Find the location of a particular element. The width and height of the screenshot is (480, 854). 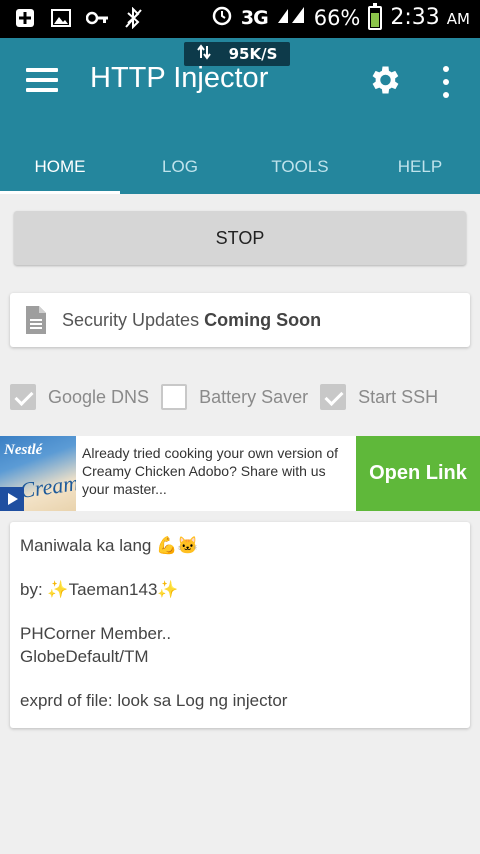

battery-icon is located at coordinates (375, 16).